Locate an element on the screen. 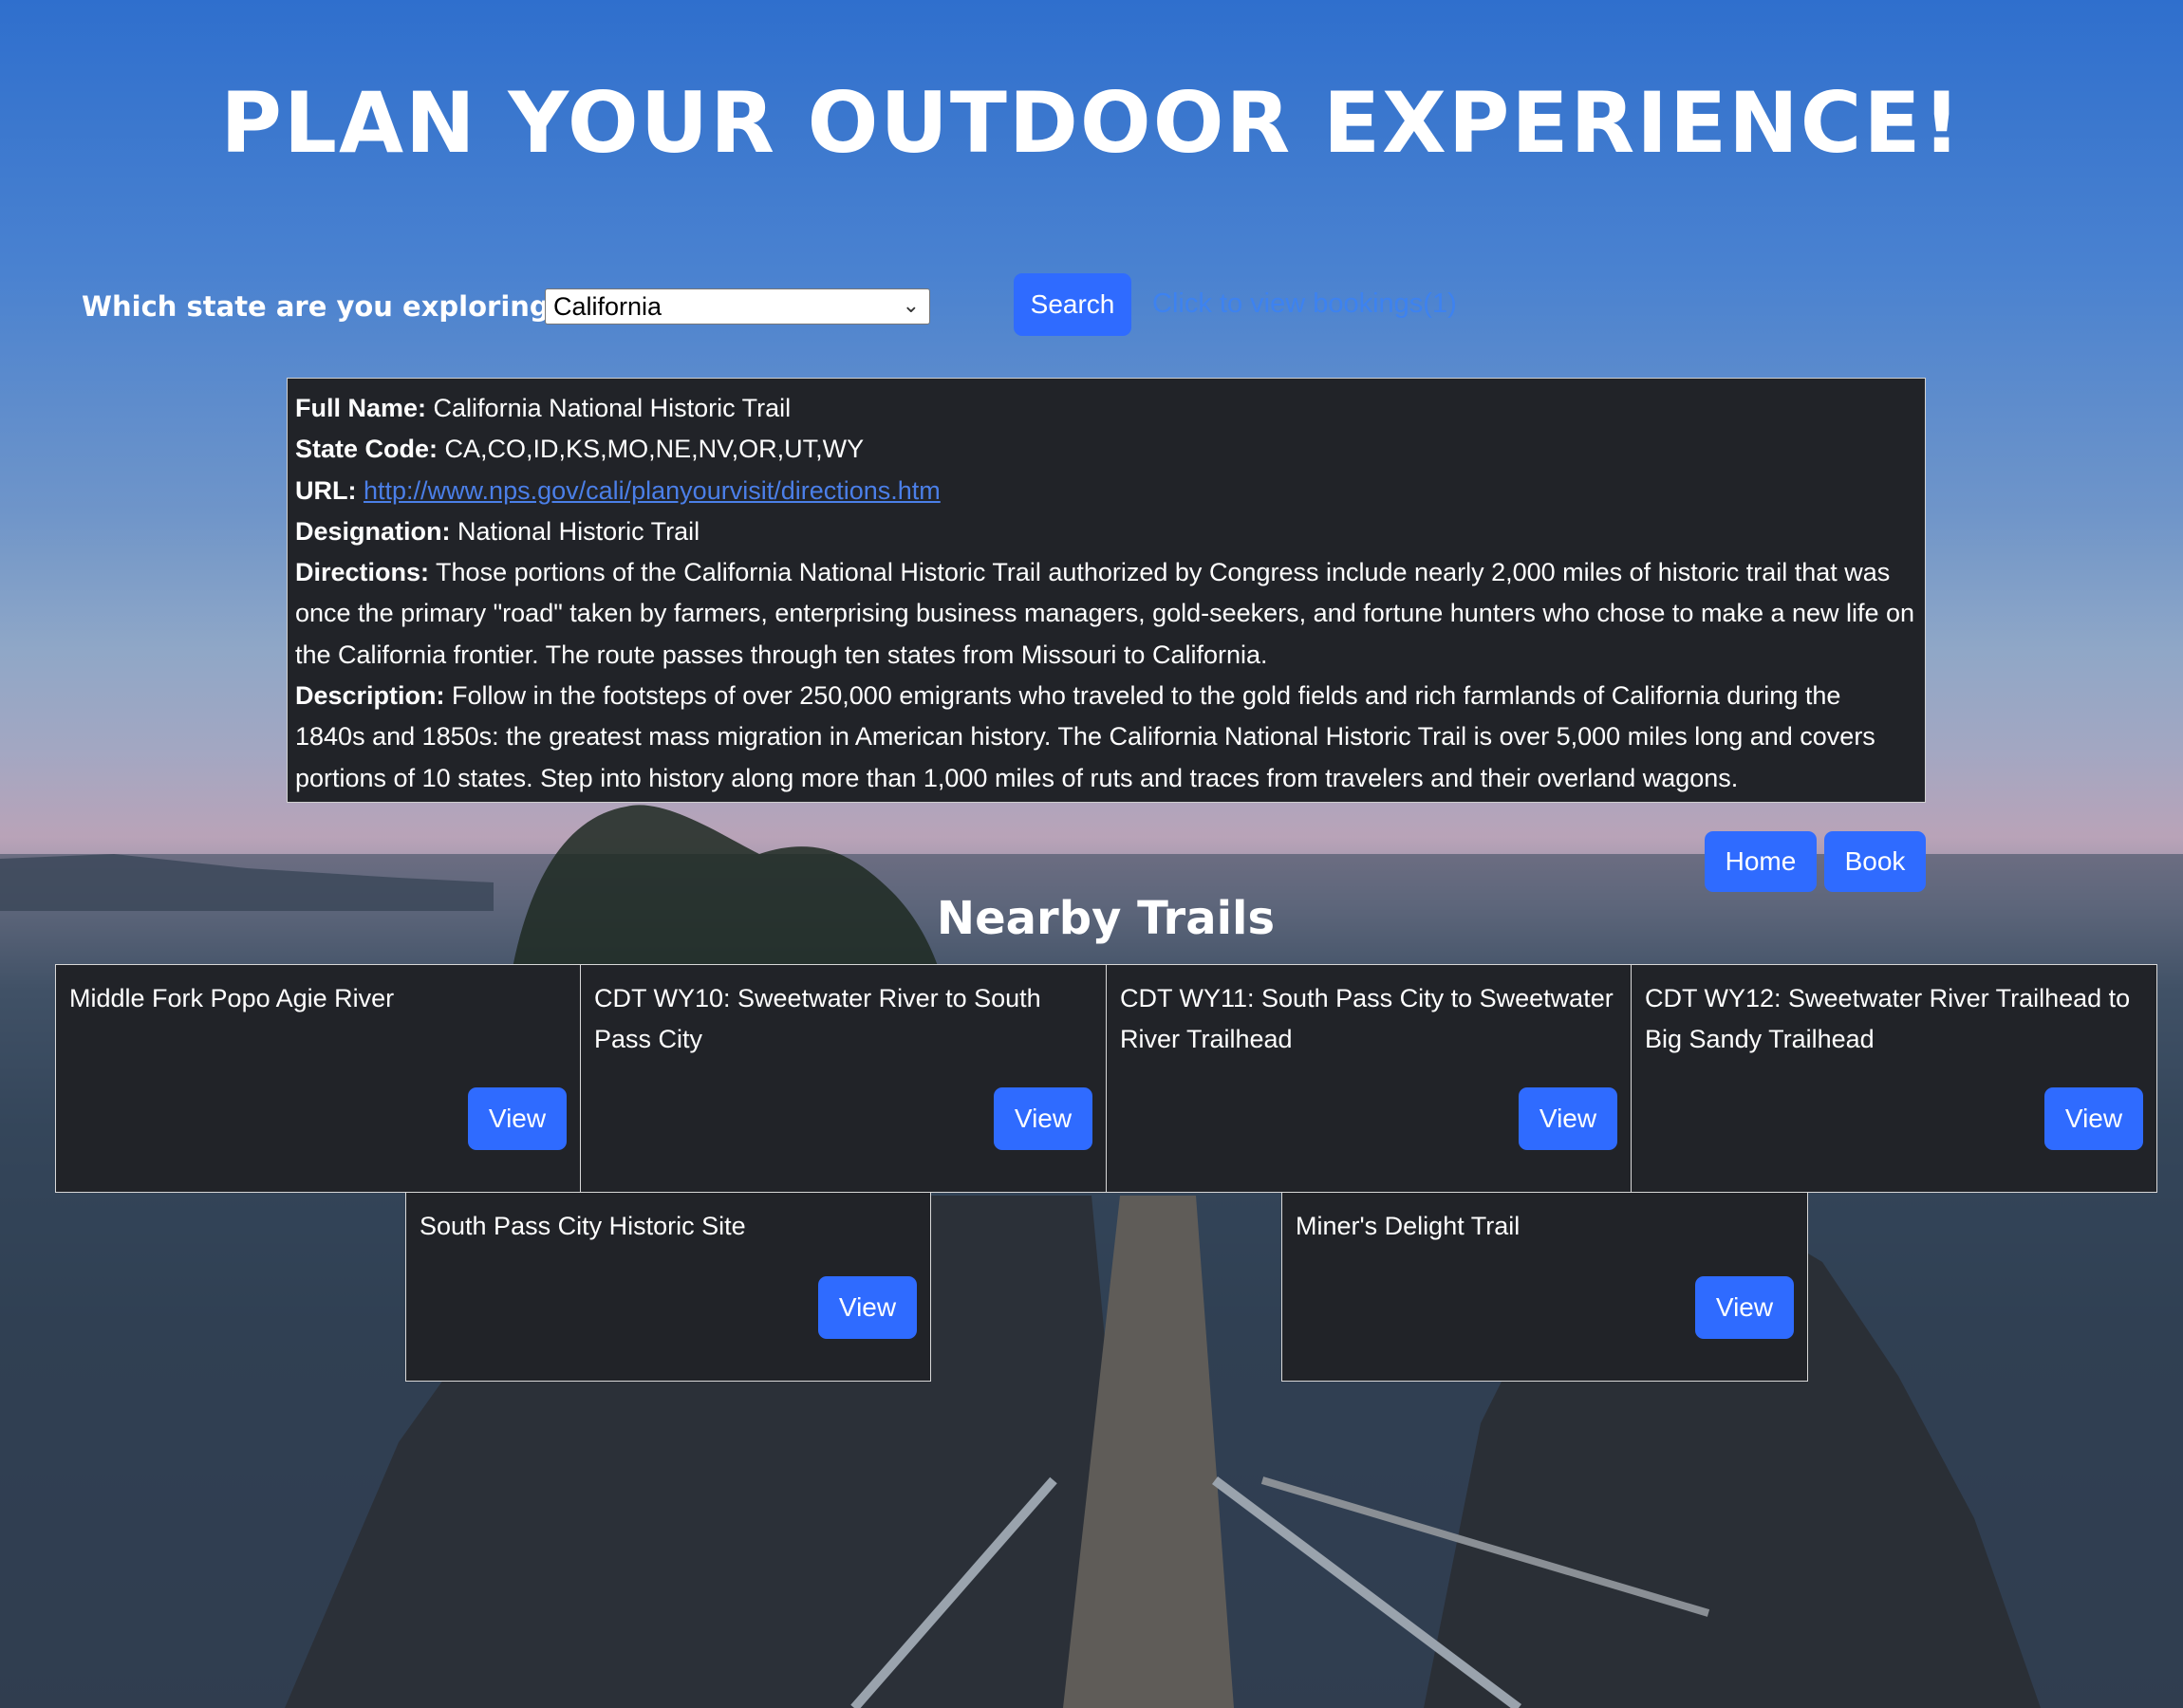 Image resolution: width=2183 pixels, height=1708 pixels. designation-row: Designation: National Historic Trail is located at coordinates (1106, 531).